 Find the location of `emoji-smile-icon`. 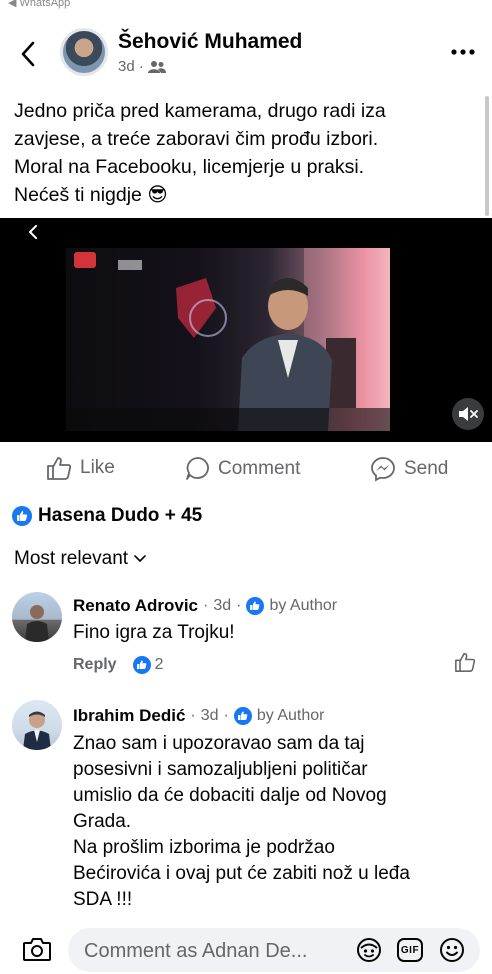

emoji-smile-icon is located at coordinates (452, 950).